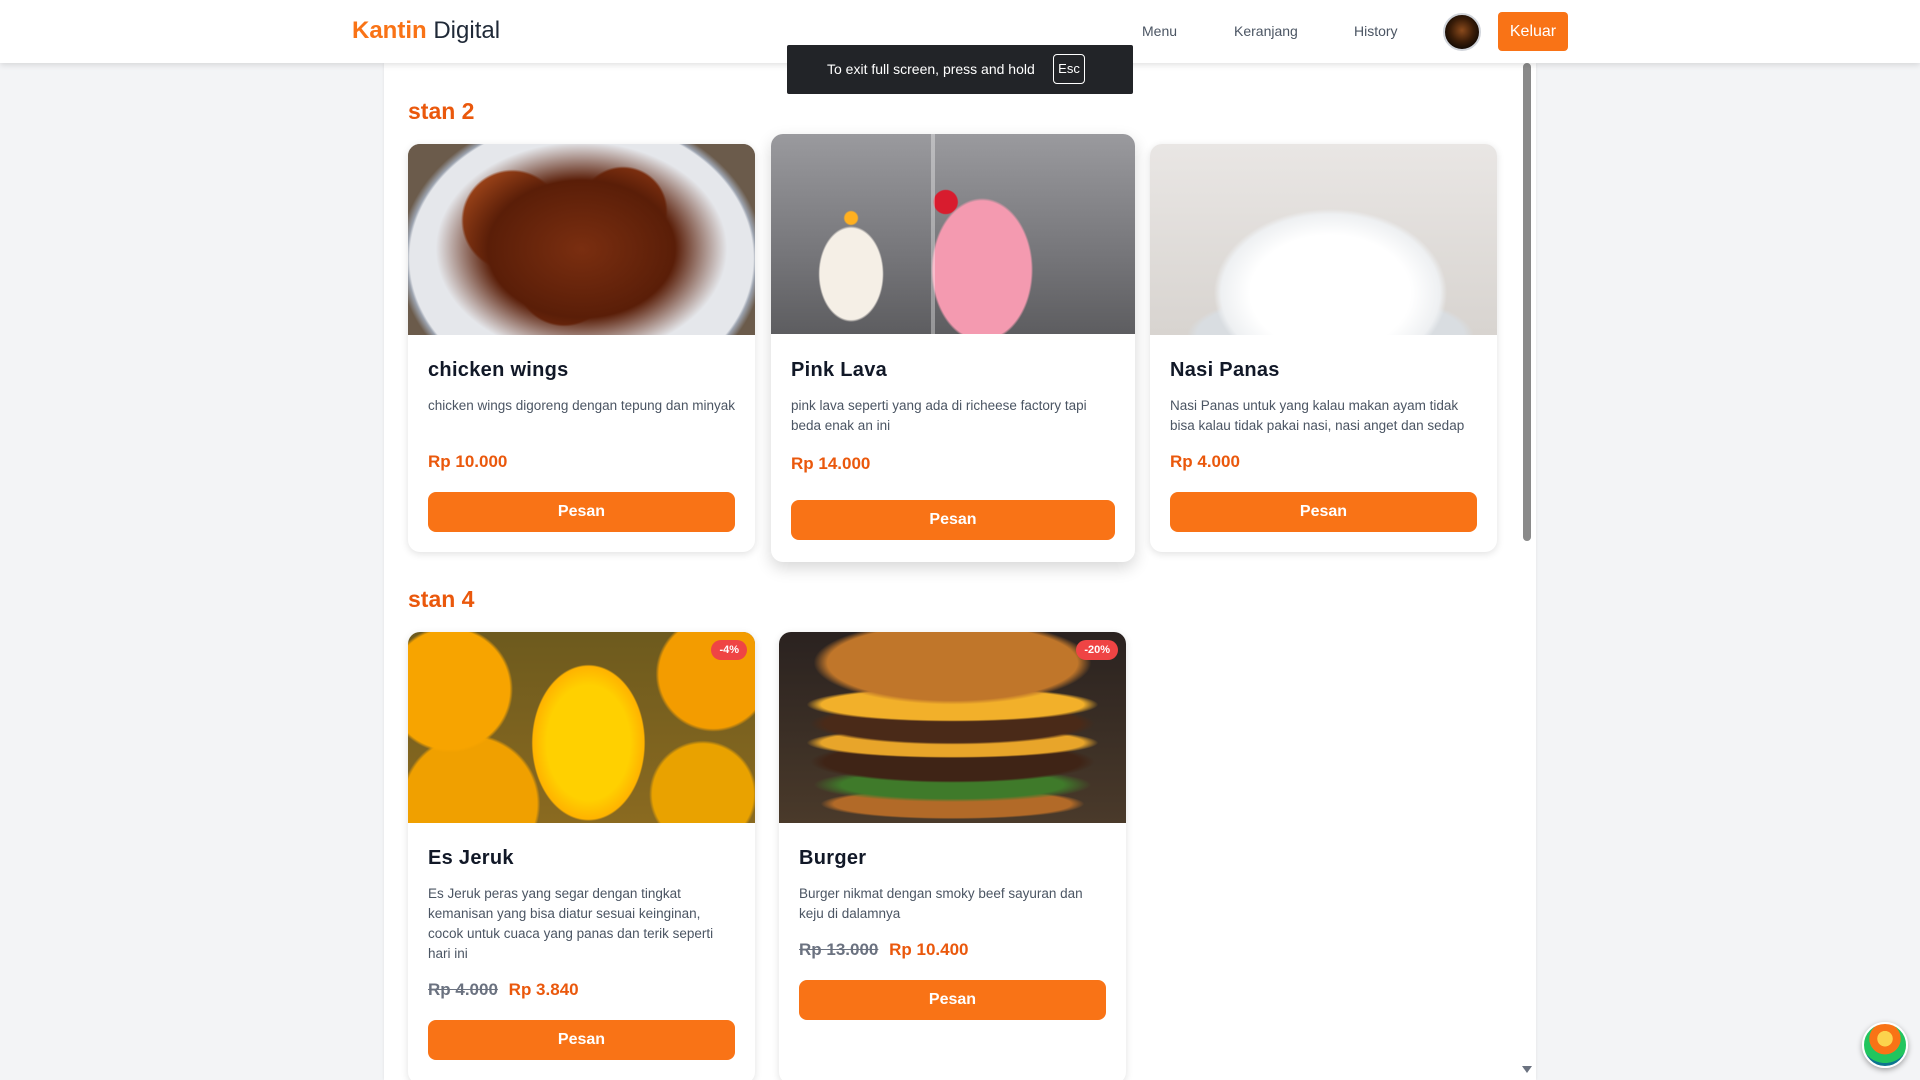 This screenshot has height=1080, width=1920. What do you see at coordinates (1323, 239) in the screenshot?
I see `nasi-panas-image` at bounding box center [1323, 239].